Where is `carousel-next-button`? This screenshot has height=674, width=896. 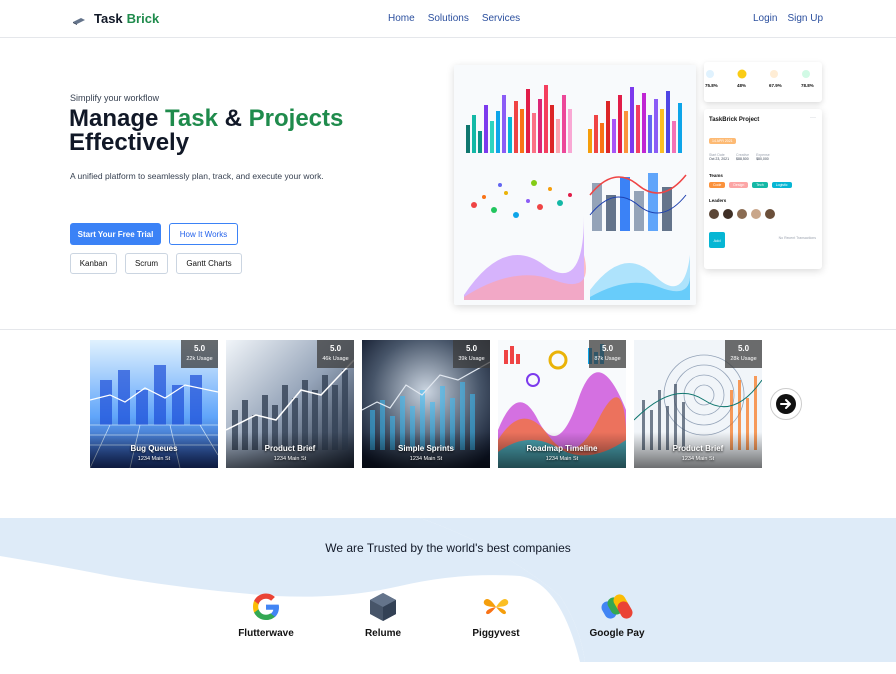
carousel-next-button is located at coordinates (786, 404).